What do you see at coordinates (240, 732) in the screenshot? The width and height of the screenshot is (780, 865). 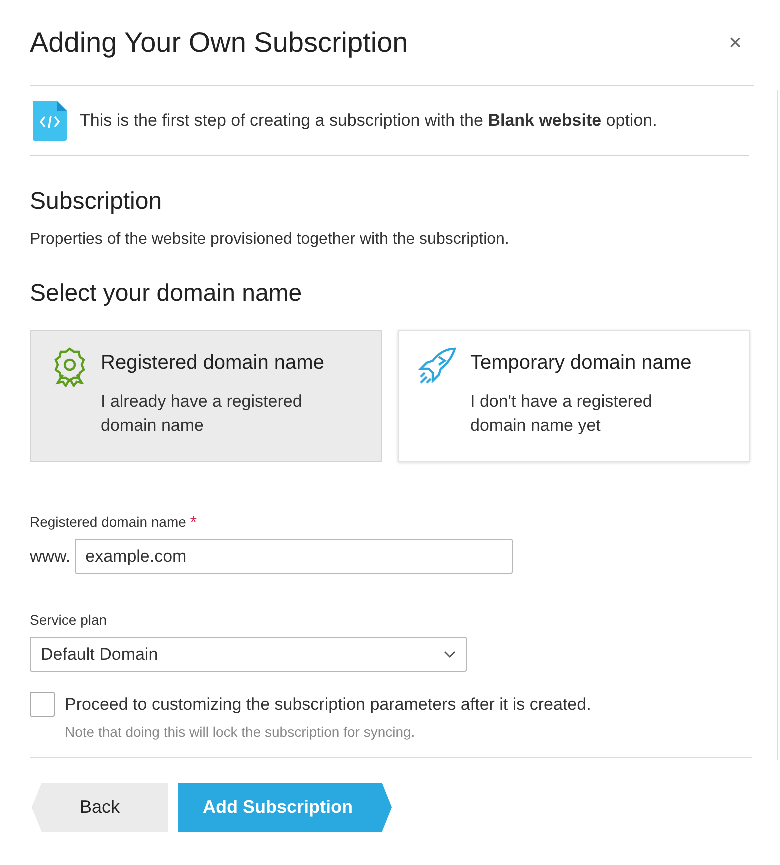 I see `checkbox-note: Note that doing this will lock the subscription for syncing.` at bounding box center [240, 732].